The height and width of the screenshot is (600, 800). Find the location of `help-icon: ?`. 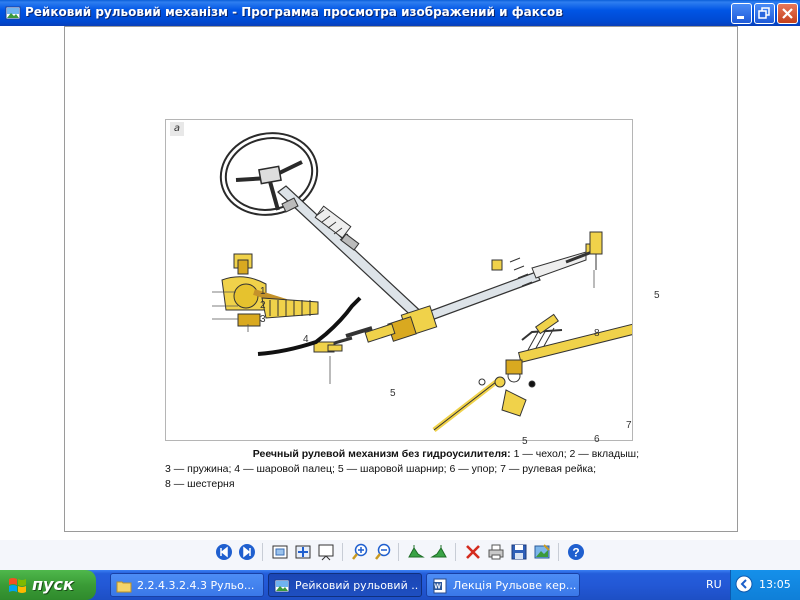

help-icon: ? is located at coordinates (575, 553).